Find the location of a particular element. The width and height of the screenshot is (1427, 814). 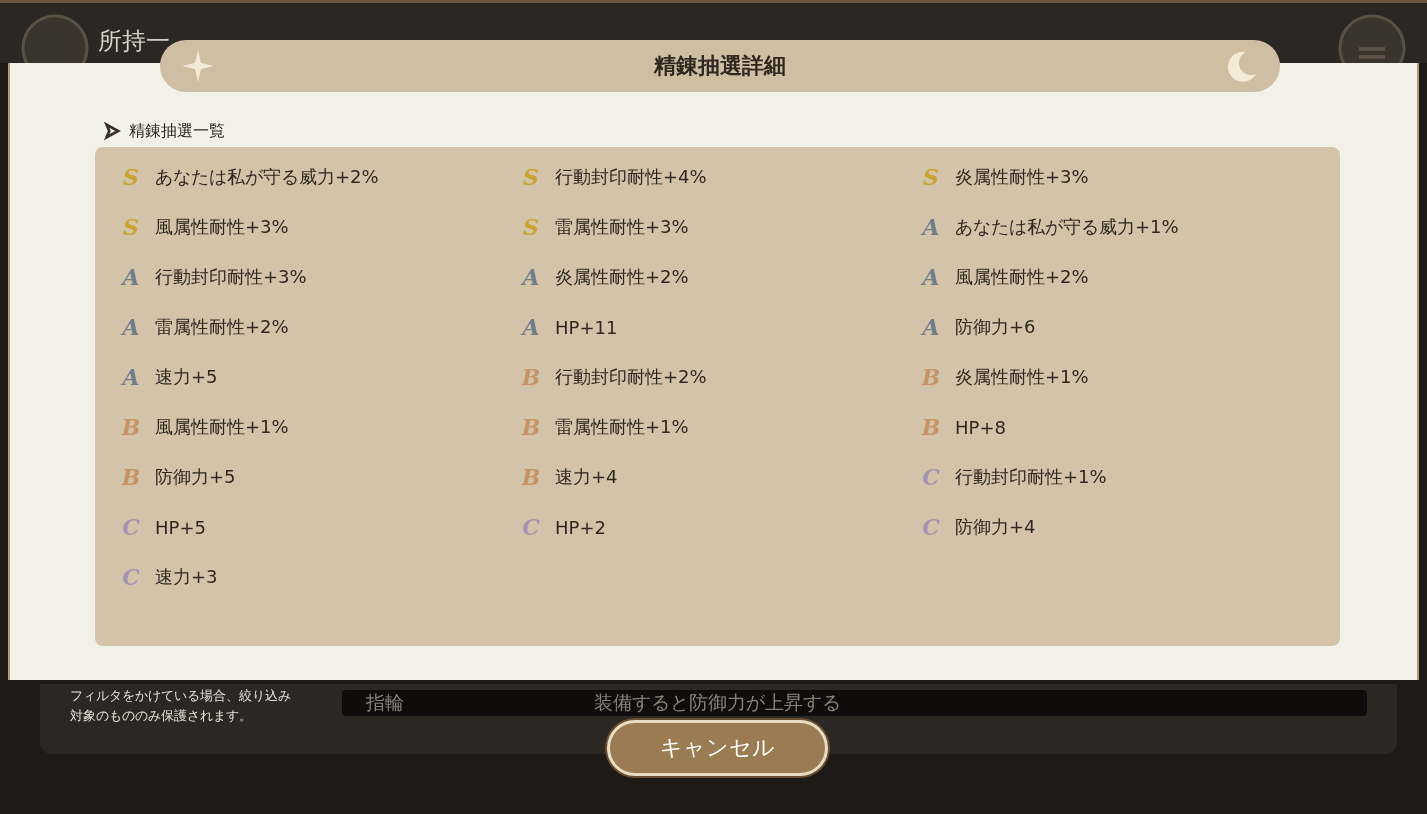

effect-text: 速力+3 is located at coordinates (186, 577).